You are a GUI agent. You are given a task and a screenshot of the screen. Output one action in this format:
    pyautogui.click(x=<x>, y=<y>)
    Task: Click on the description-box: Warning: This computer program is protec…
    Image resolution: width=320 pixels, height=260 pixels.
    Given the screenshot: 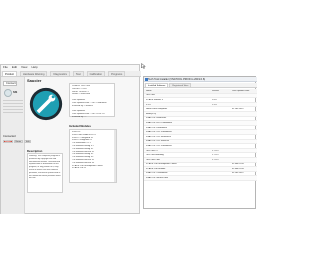 What is the action you would take?
    pyautogui.click(x=45, y=173)
    